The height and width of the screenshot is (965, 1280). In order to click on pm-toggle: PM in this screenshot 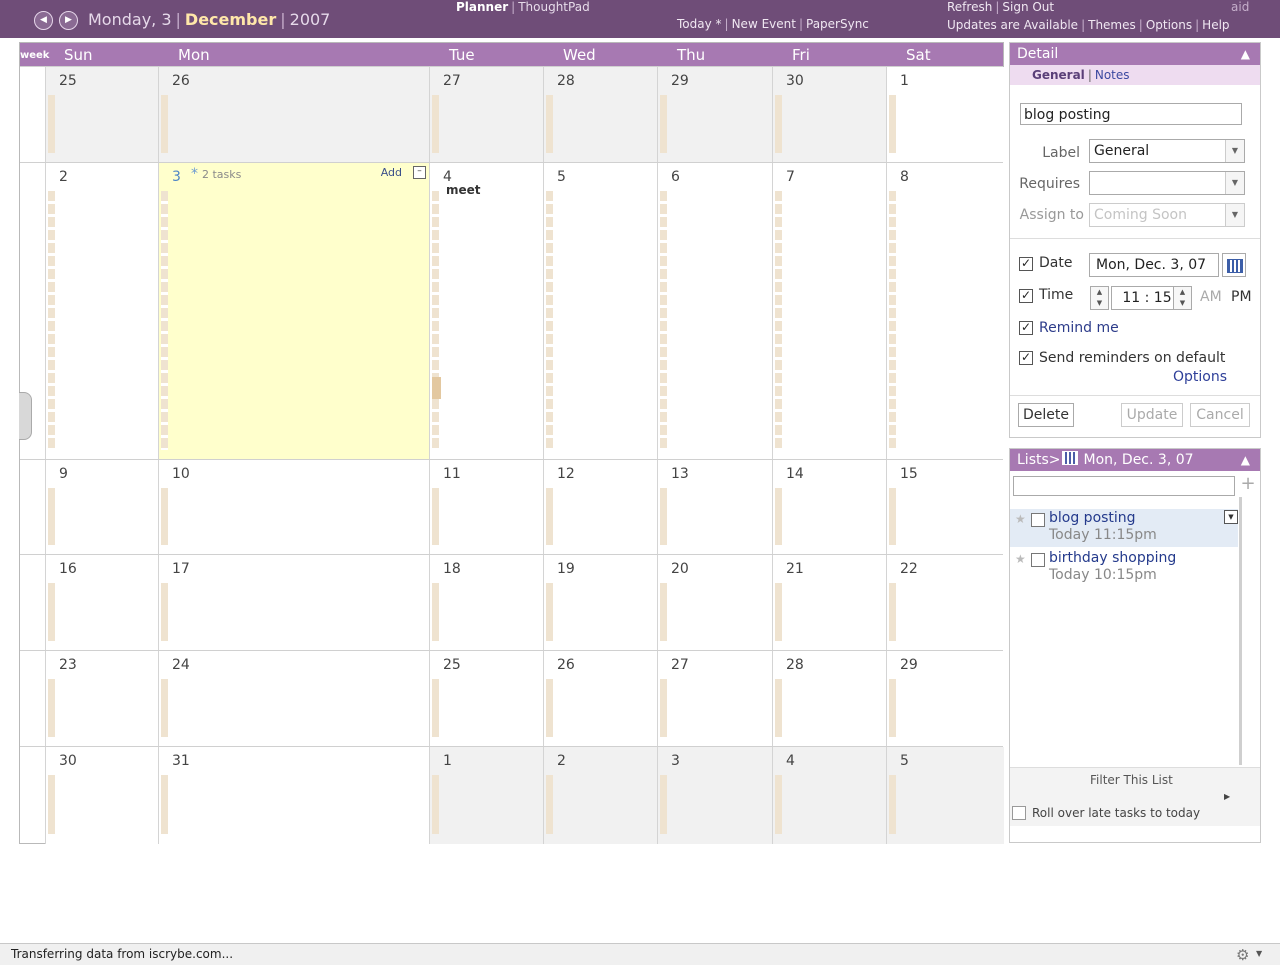, I will do `click(1241, 297)`.